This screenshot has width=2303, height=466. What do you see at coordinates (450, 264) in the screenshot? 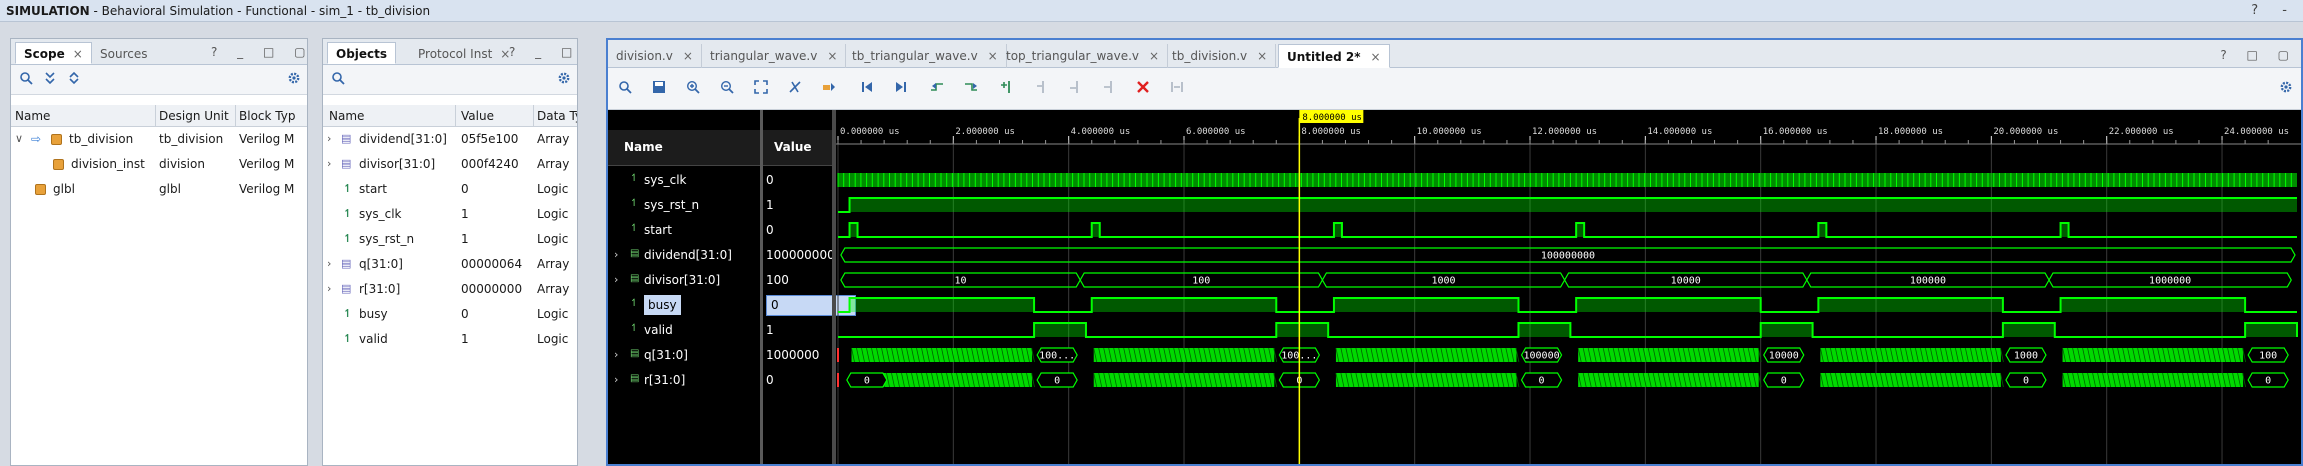
I see `objects-row: › ▤ q[31:0] 00000064 Array` at bounding box center [450, 264].